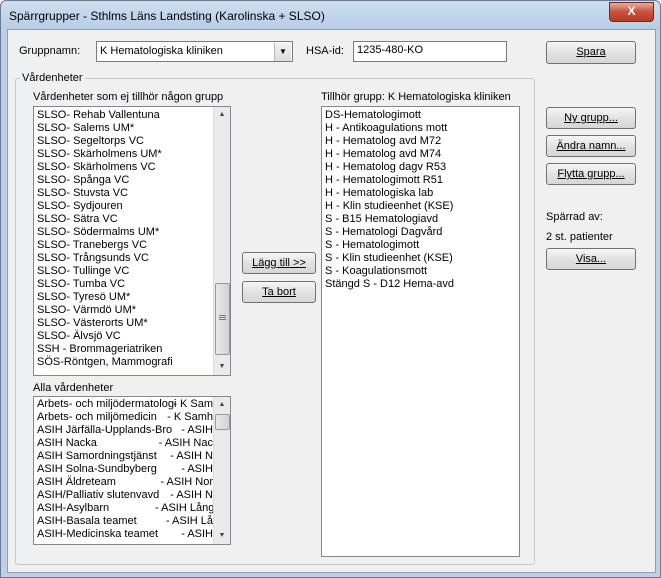  What do you see at coordinates (124, 206) in the screenshot?
I see `list-item: SLSO- Sydjouren` at bounding box center [124, 206].